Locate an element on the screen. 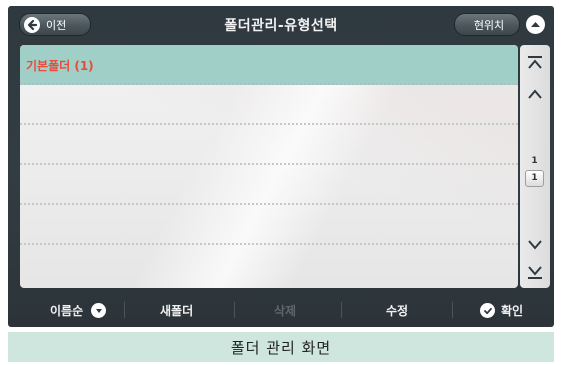  edit-button: 수정 is located at coordinates (397, 310).